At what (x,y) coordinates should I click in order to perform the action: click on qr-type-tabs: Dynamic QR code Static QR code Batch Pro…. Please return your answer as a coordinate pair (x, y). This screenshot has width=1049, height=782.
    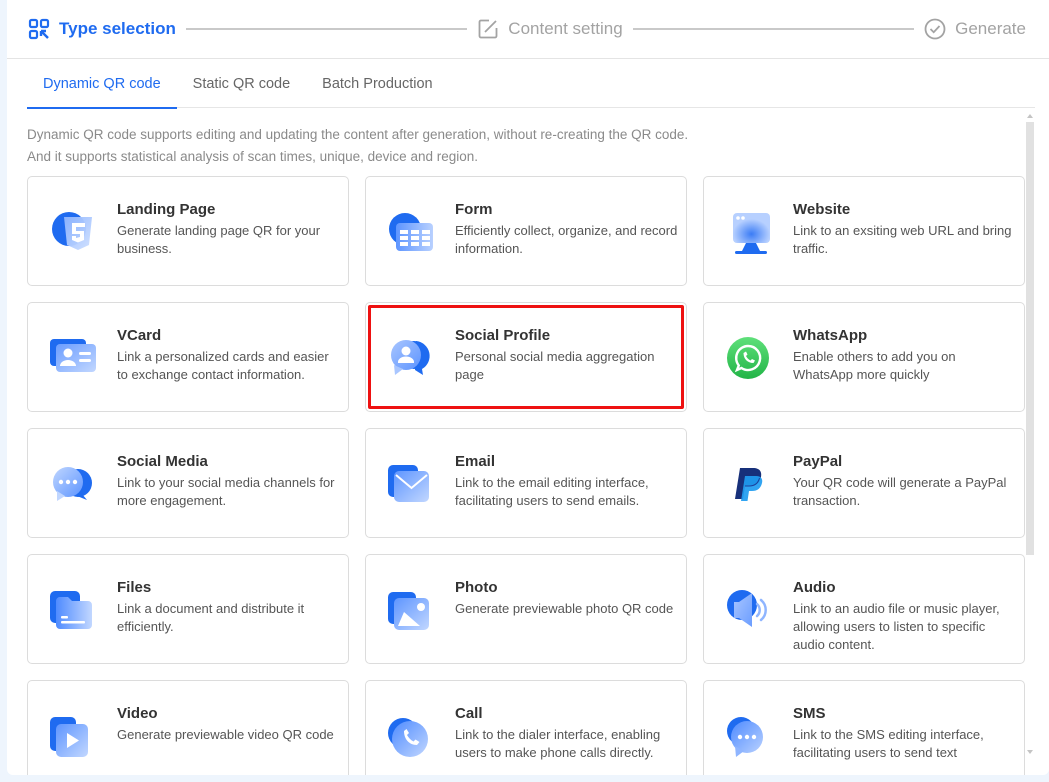
    Looking at the image, I should click on (531, 84).